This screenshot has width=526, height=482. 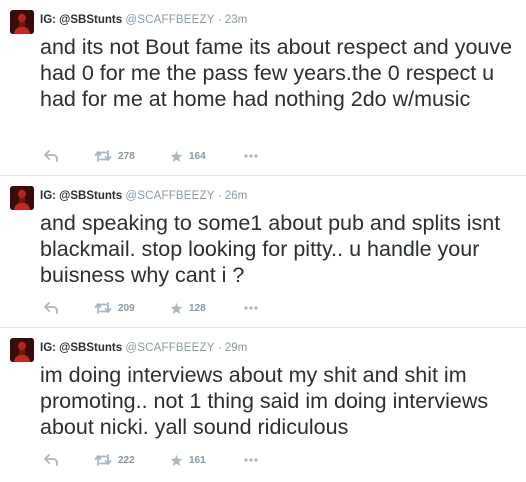 I want to click on tweet-header: IG: @SBStunts @SCAFFBEEZY · 23m, so click(x=143, y=20).